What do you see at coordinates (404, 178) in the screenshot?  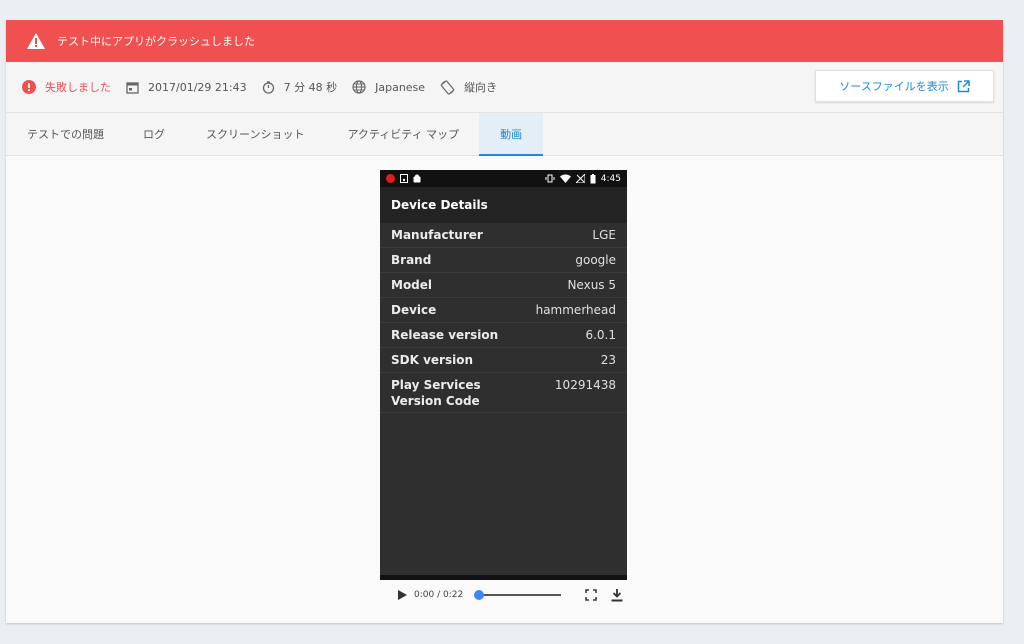 I see `notification-icon` at bounding box center [404, 178].